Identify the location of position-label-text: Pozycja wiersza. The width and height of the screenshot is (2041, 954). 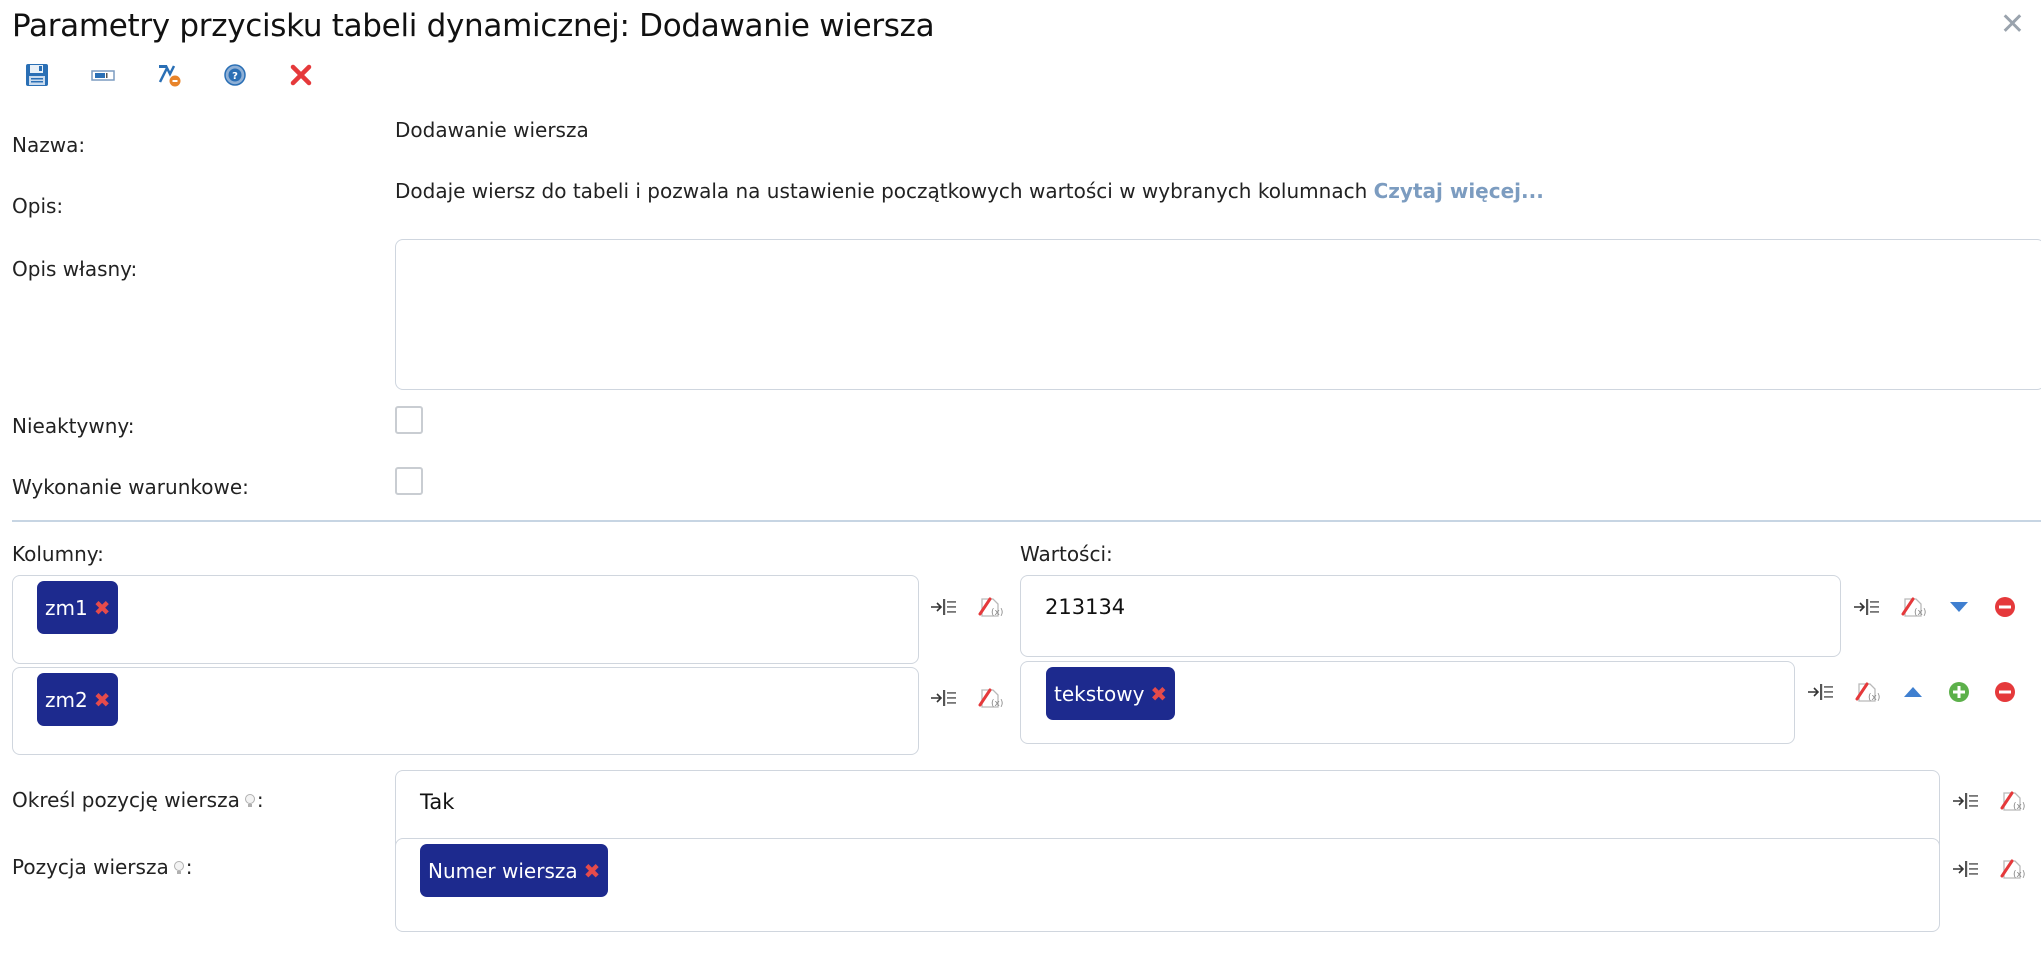
(90, 867).